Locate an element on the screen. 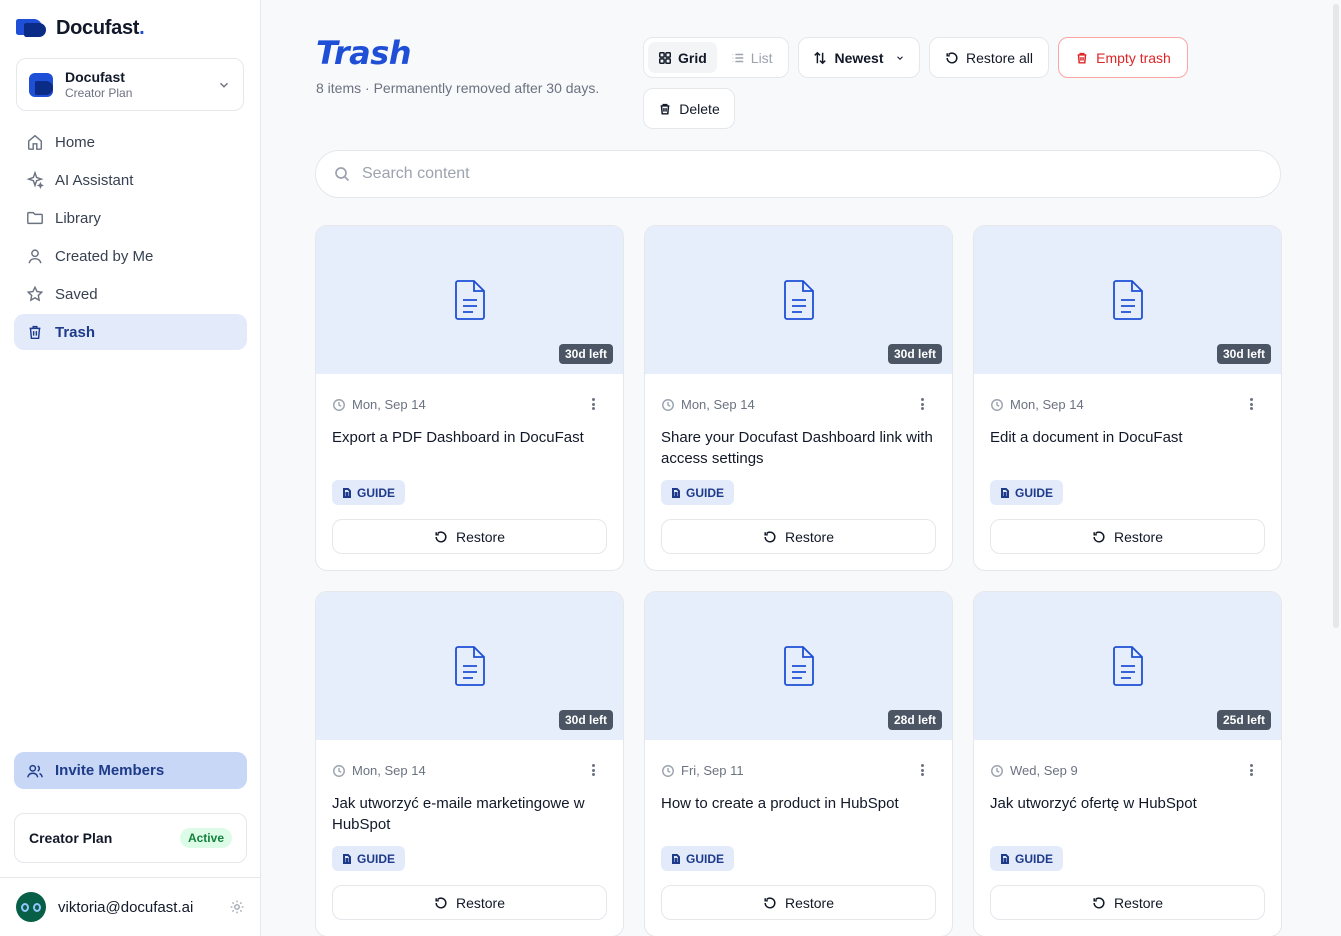  sidebar-item-saved: Saved is located at coordinates (130, 294).